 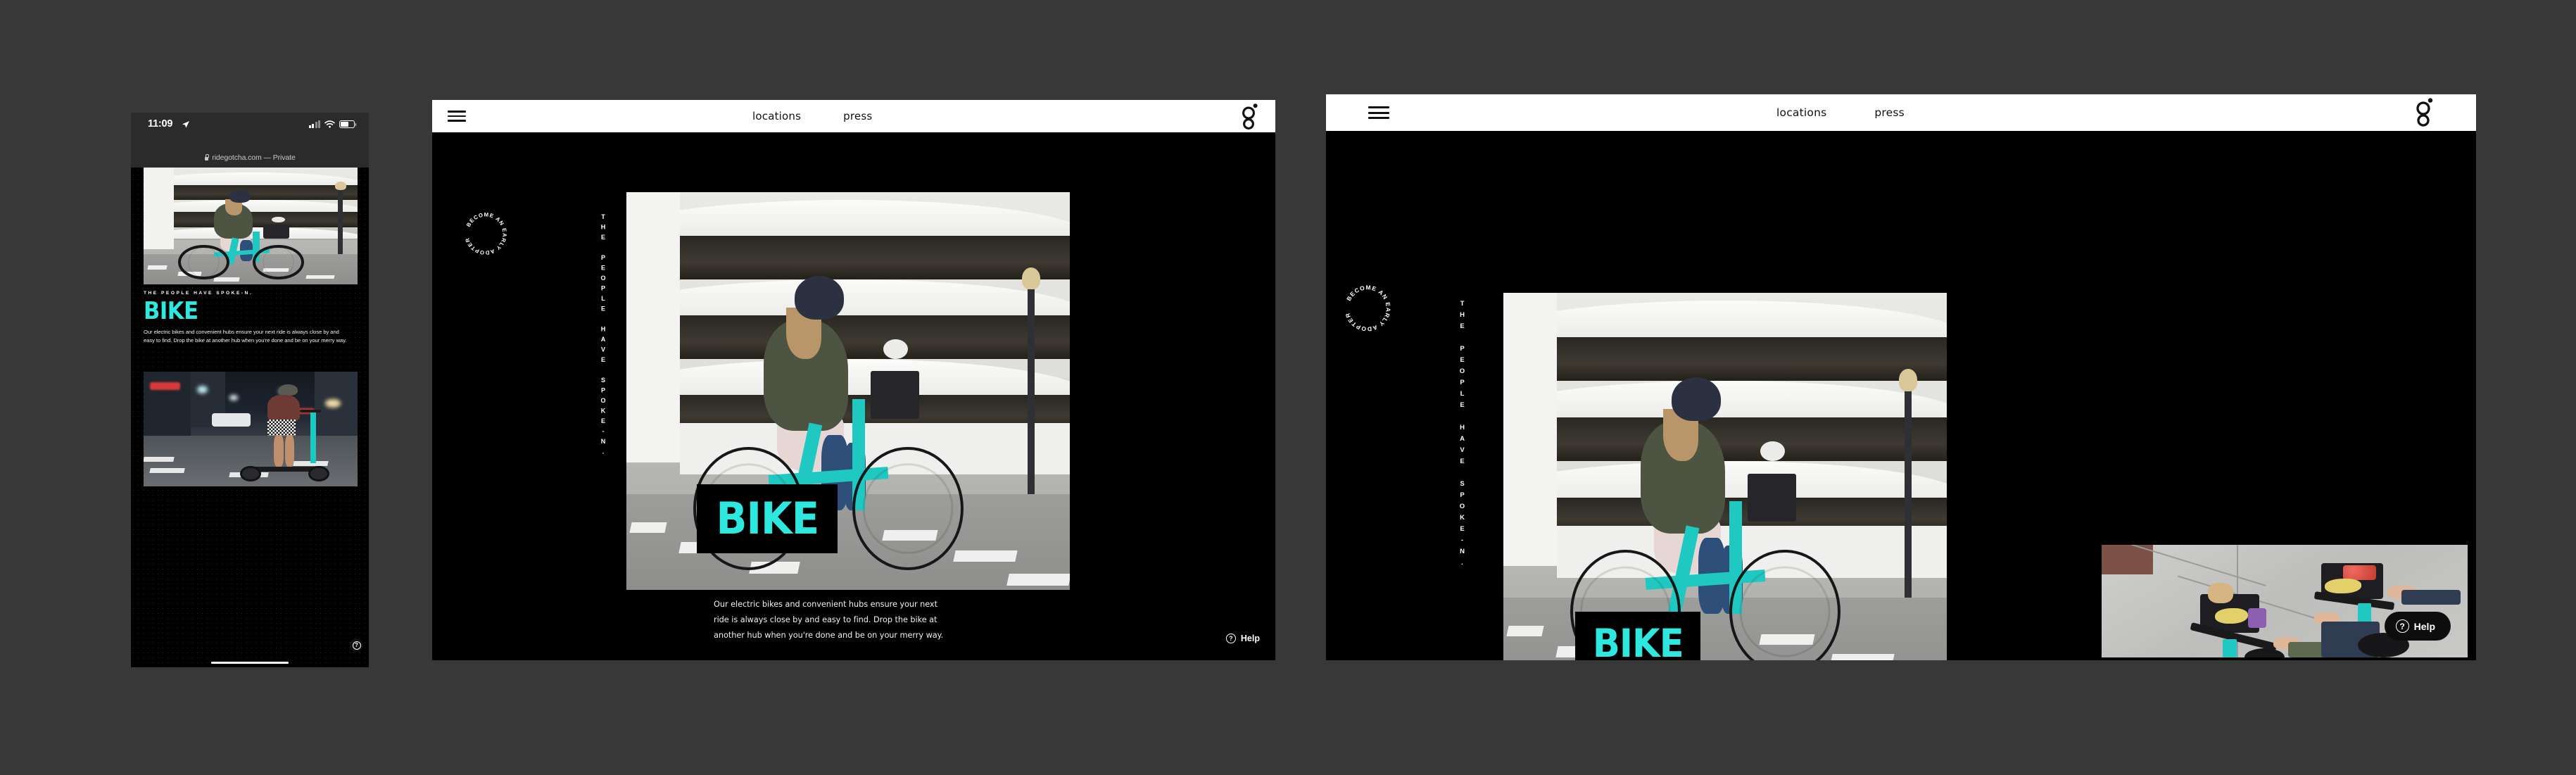 I want to click on home-indicator, so click(x=250, y=662).